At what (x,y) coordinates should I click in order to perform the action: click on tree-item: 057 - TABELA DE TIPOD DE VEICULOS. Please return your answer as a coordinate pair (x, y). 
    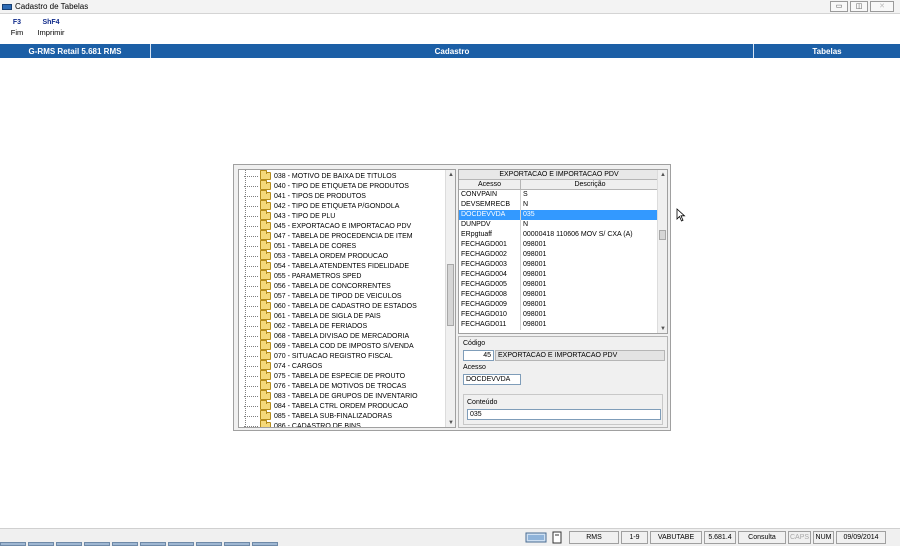
    Looking at the image, I should click on (323, 295).